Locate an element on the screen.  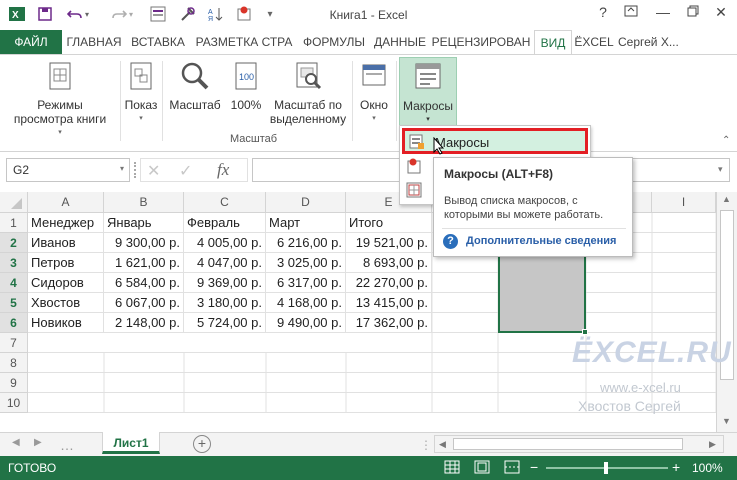
zoom-100-icon: 100 is located at coordinates (246, 77).